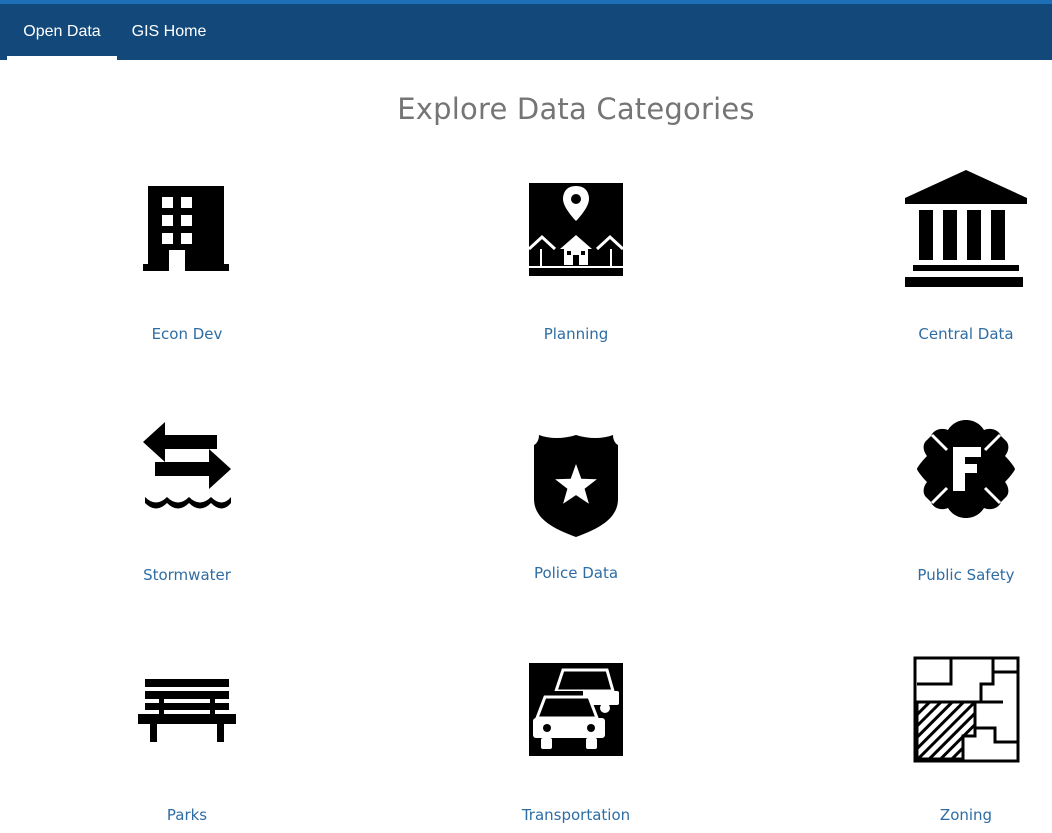  Describe the element at coordinates (187, 575) in the screenshot. I see `category-label: Stormwater` at that location.